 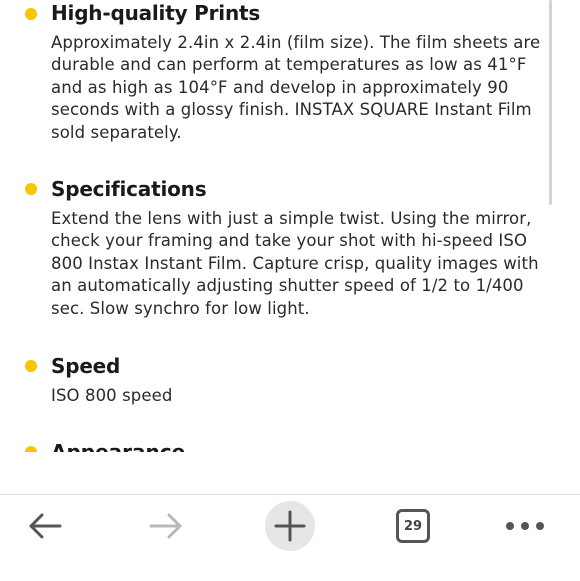 I want to click on more-horizontal-icon, so click(x=525, y=526).